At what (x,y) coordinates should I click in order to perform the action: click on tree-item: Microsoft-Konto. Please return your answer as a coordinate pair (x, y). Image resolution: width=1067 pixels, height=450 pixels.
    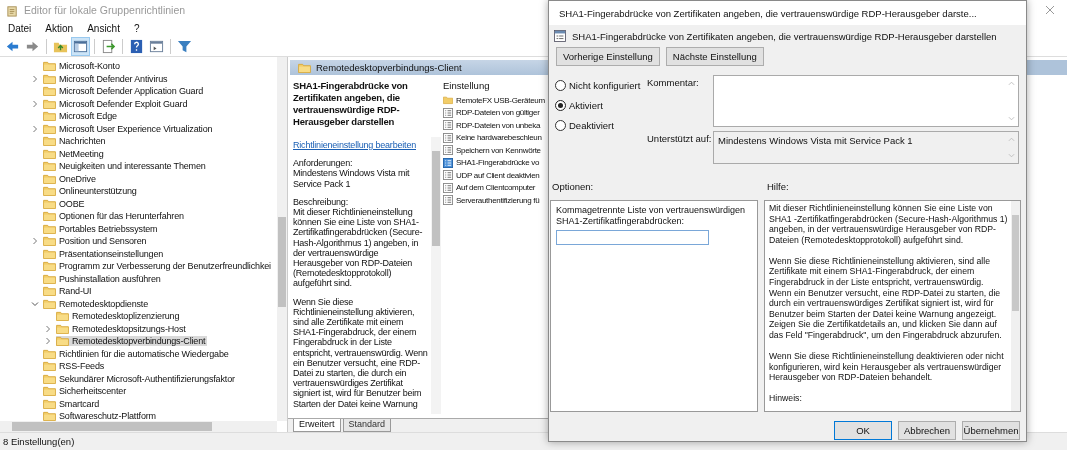
    Looking at the image, I should click on (89, 66).